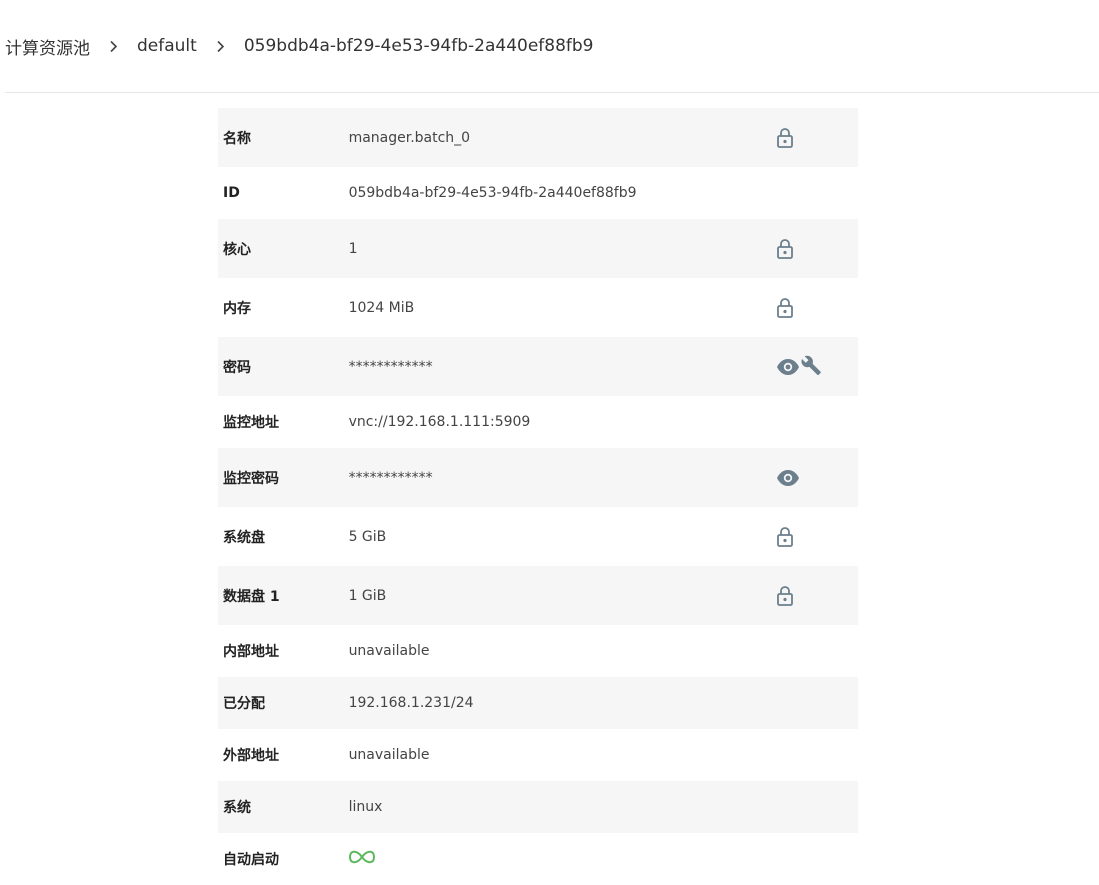  What do you see at coordinates (538, 807) in the screenshot?
I see `detail-row-os: 系统 linux` at bounding box center [538, 807].